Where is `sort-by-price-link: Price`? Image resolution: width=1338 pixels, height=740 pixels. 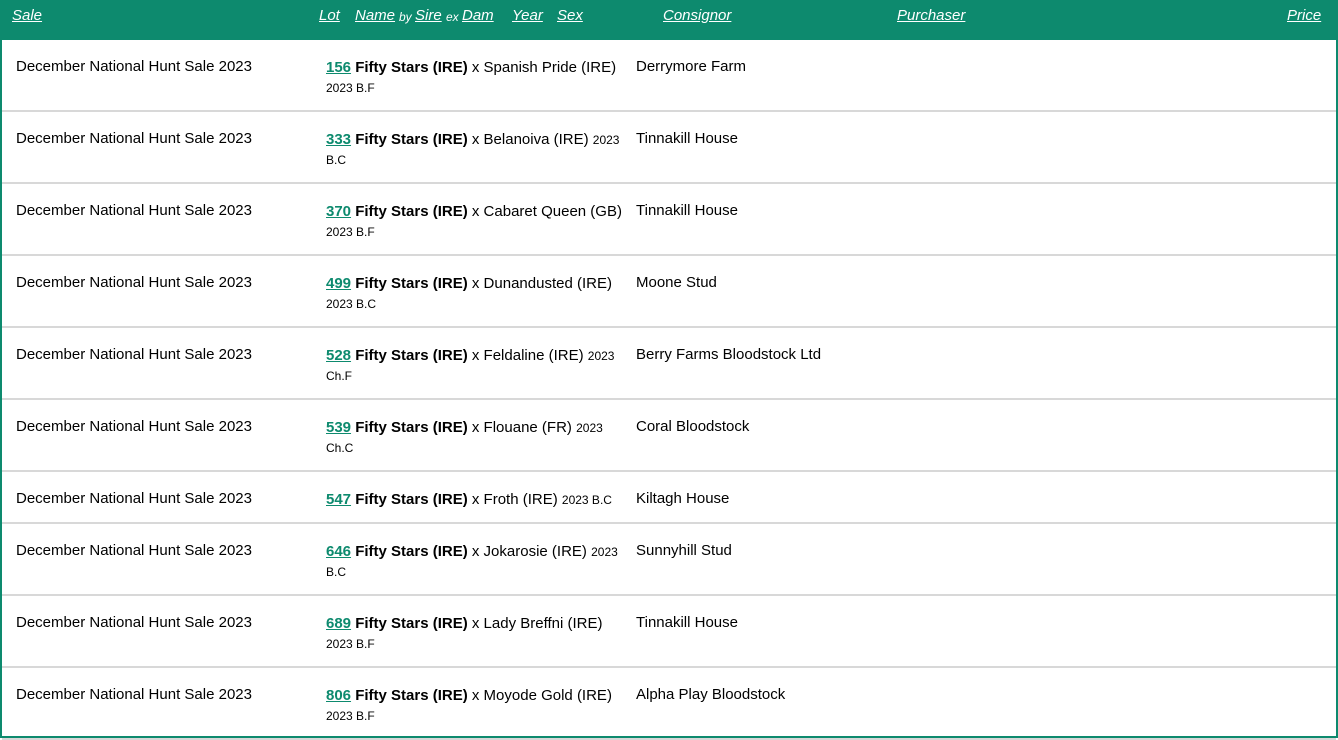 sort-by-price-link: Price is located at coordinates (1304, 15).